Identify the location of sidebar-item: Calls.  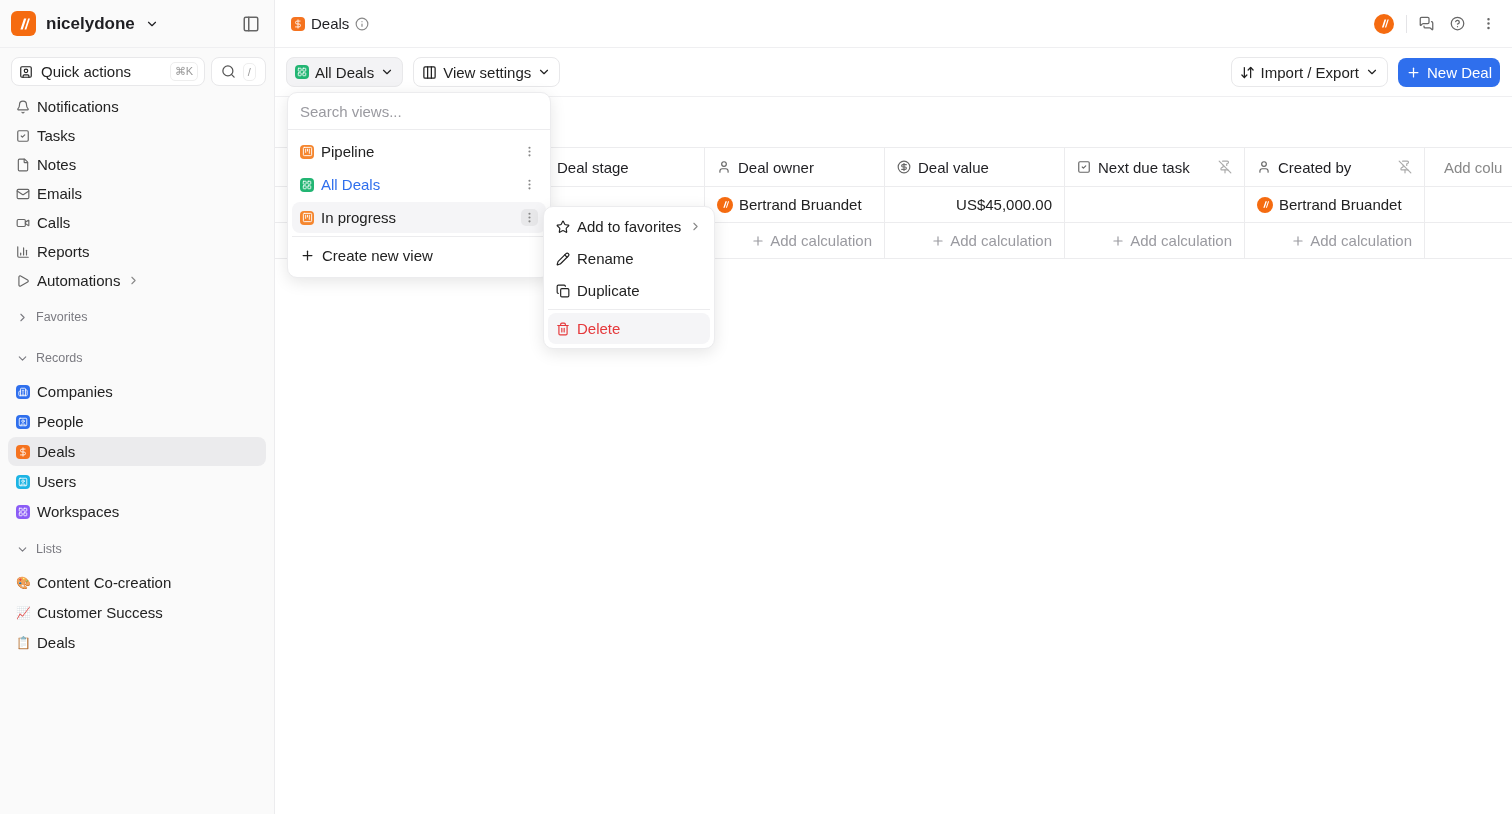
(137, 222).